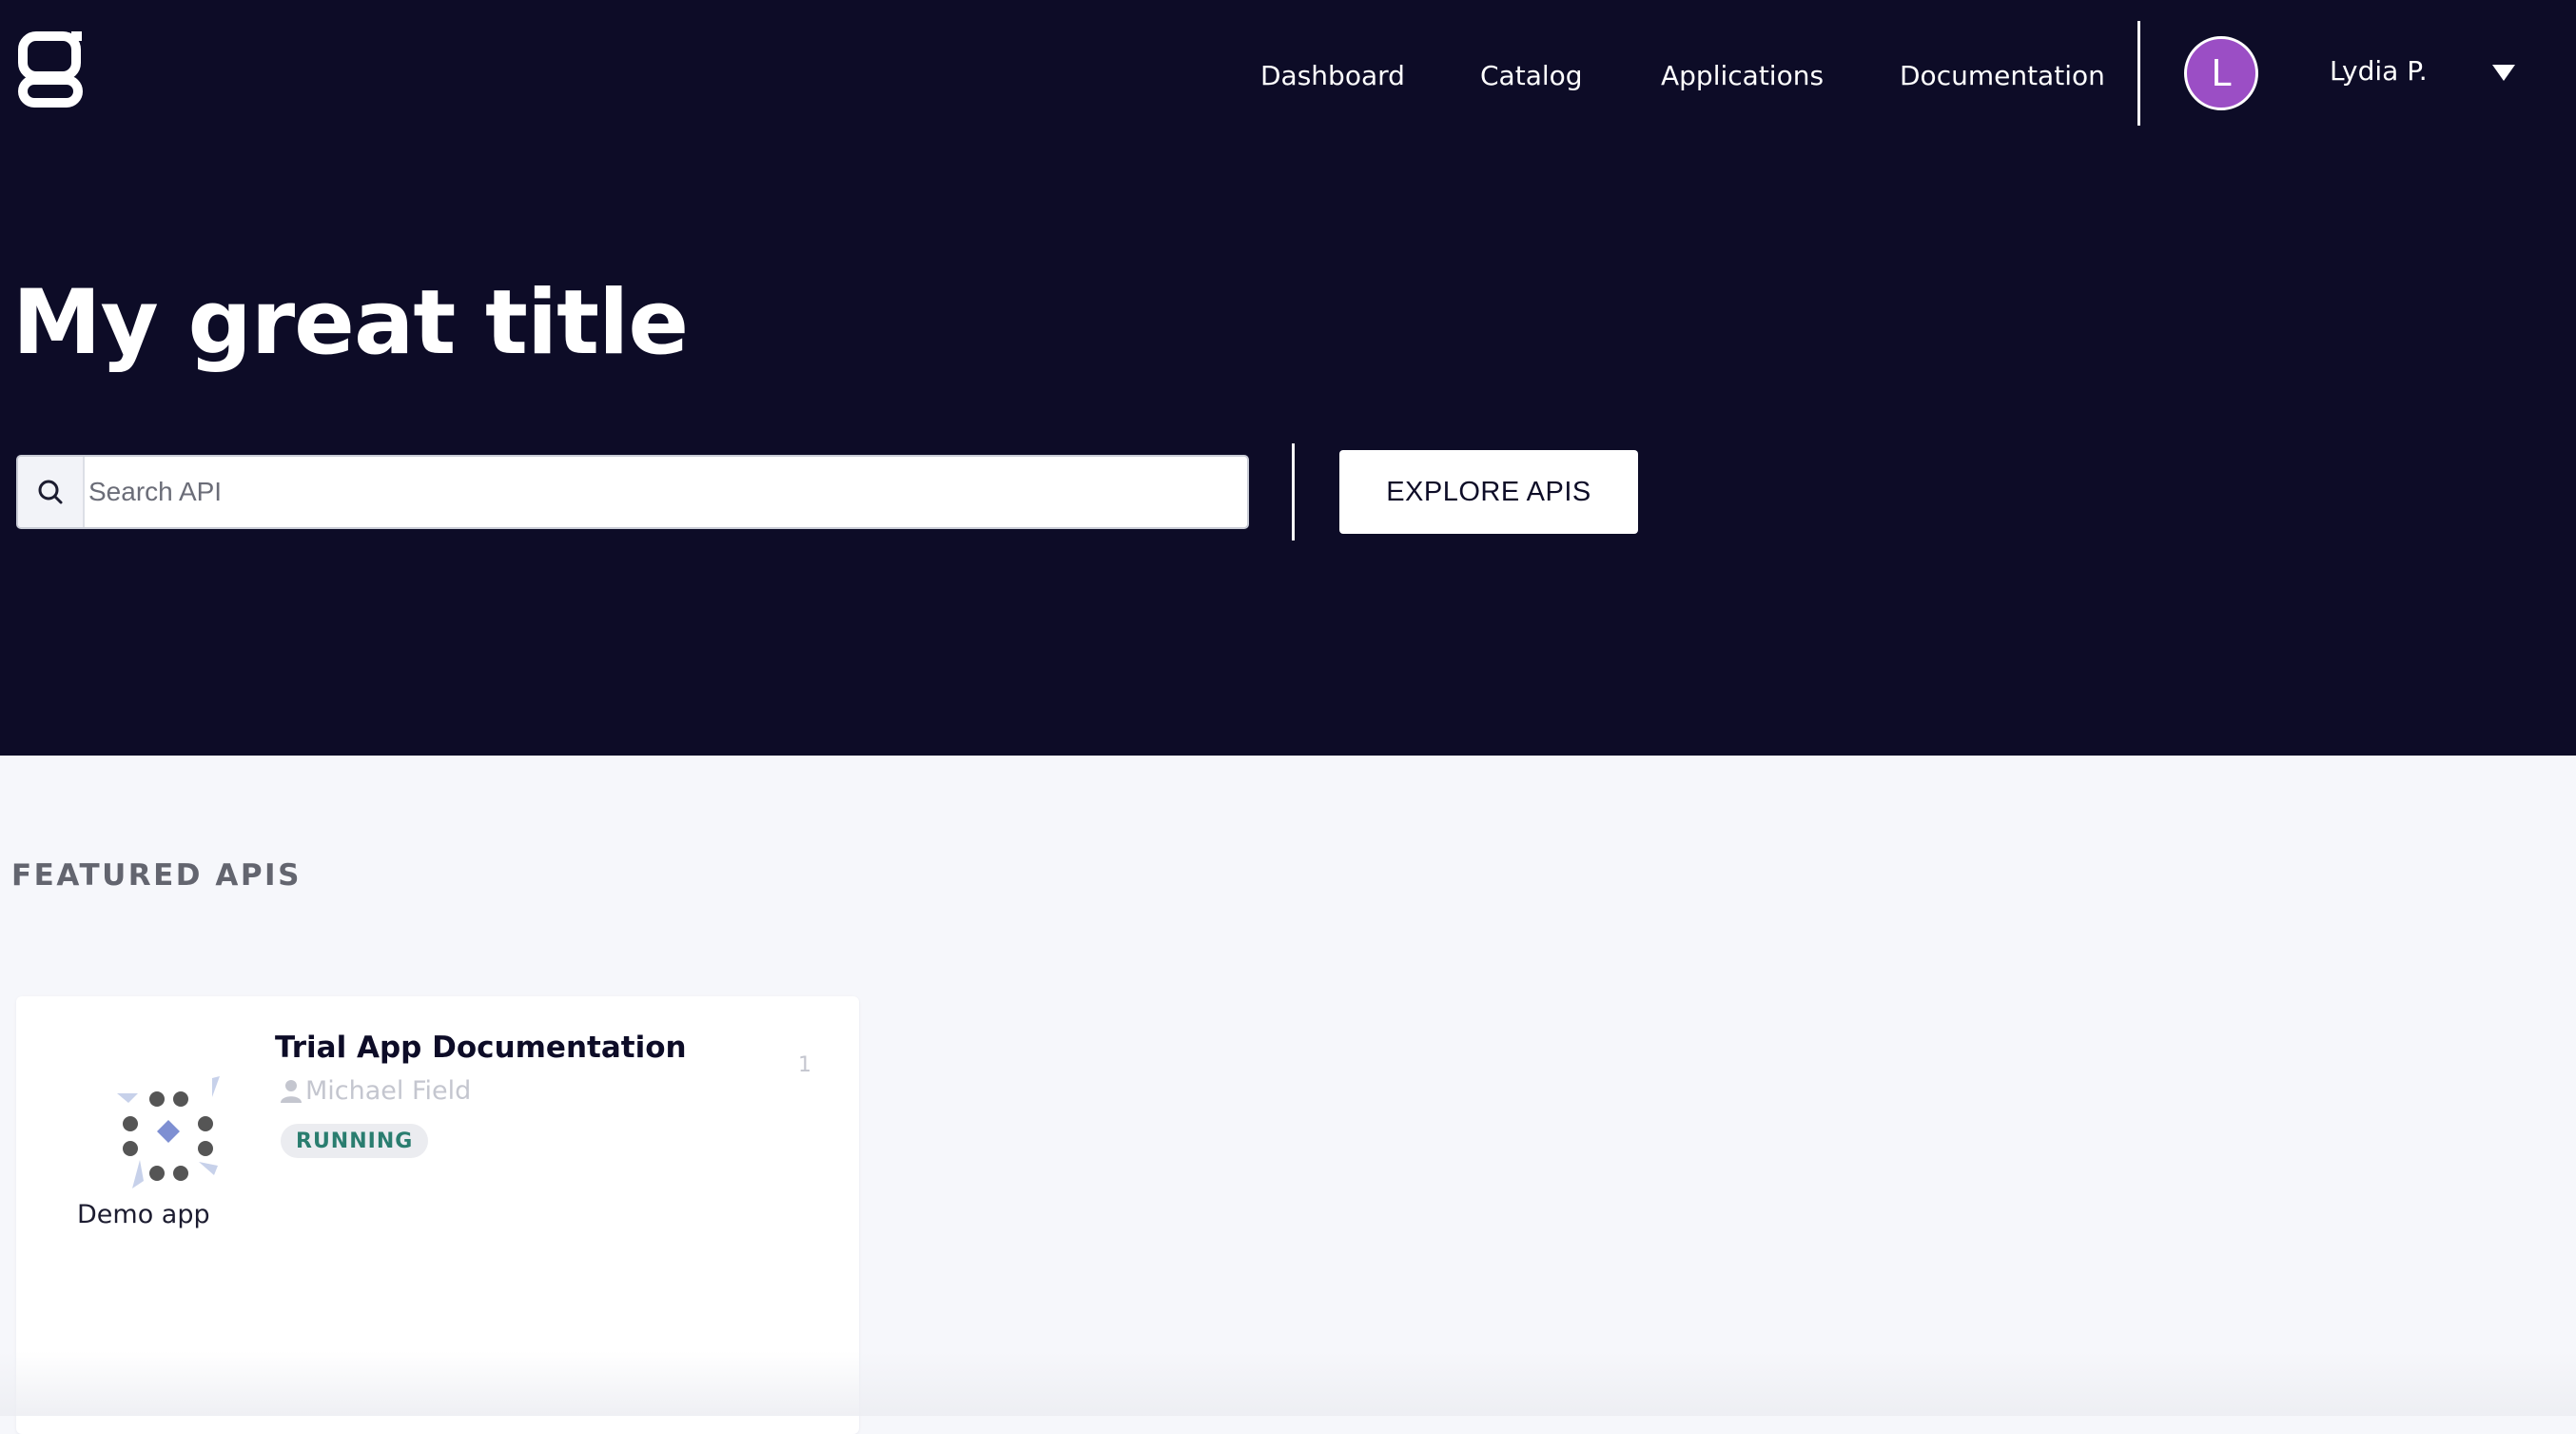 Image resolution: width=2576 pixels, height=1434 pixels. I want to click on card-owner: Michael Field, so click(375, 1091).